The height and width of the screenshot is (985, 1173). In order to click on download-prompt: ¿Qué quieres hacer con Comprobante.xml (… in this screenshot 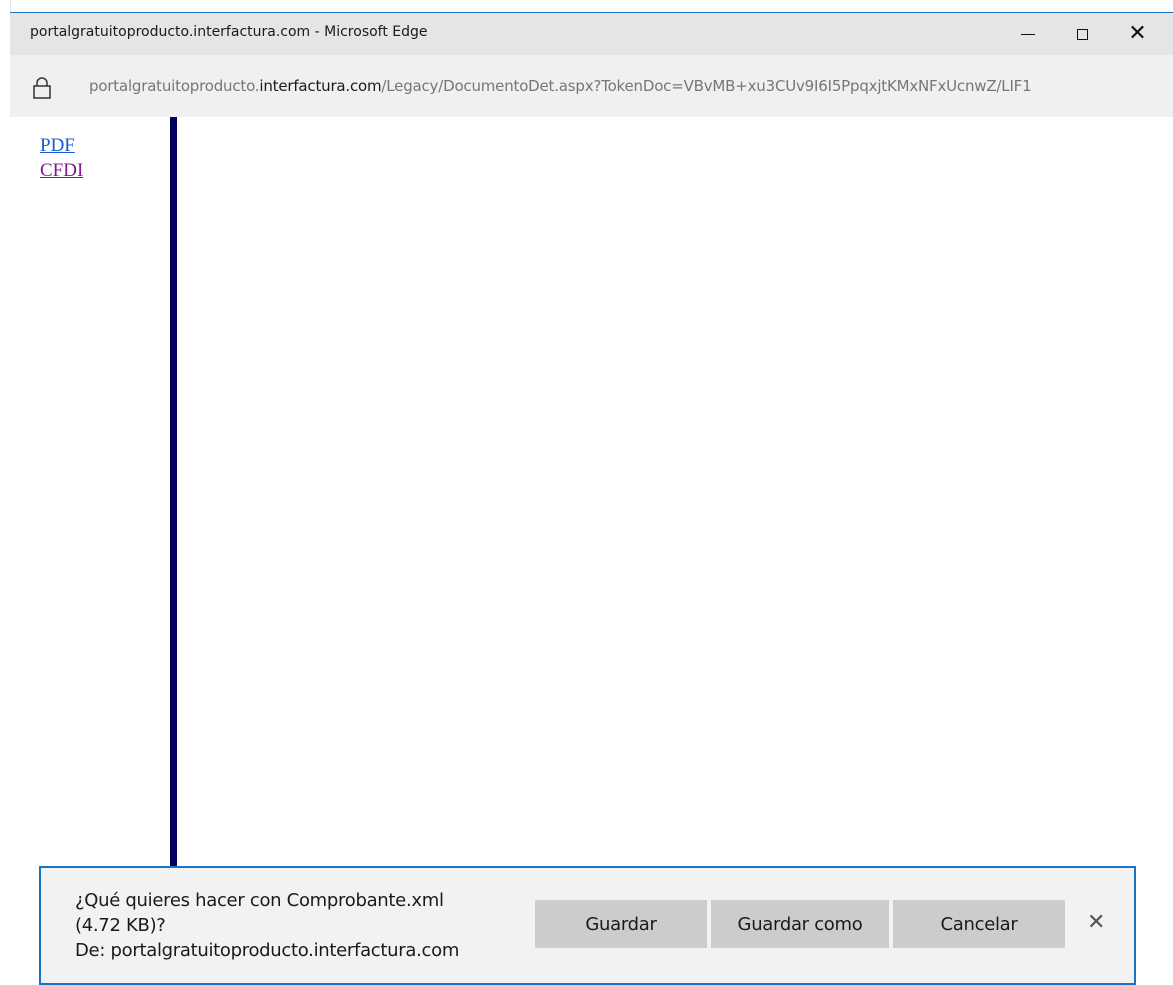, I will do `click(295, 925)`.